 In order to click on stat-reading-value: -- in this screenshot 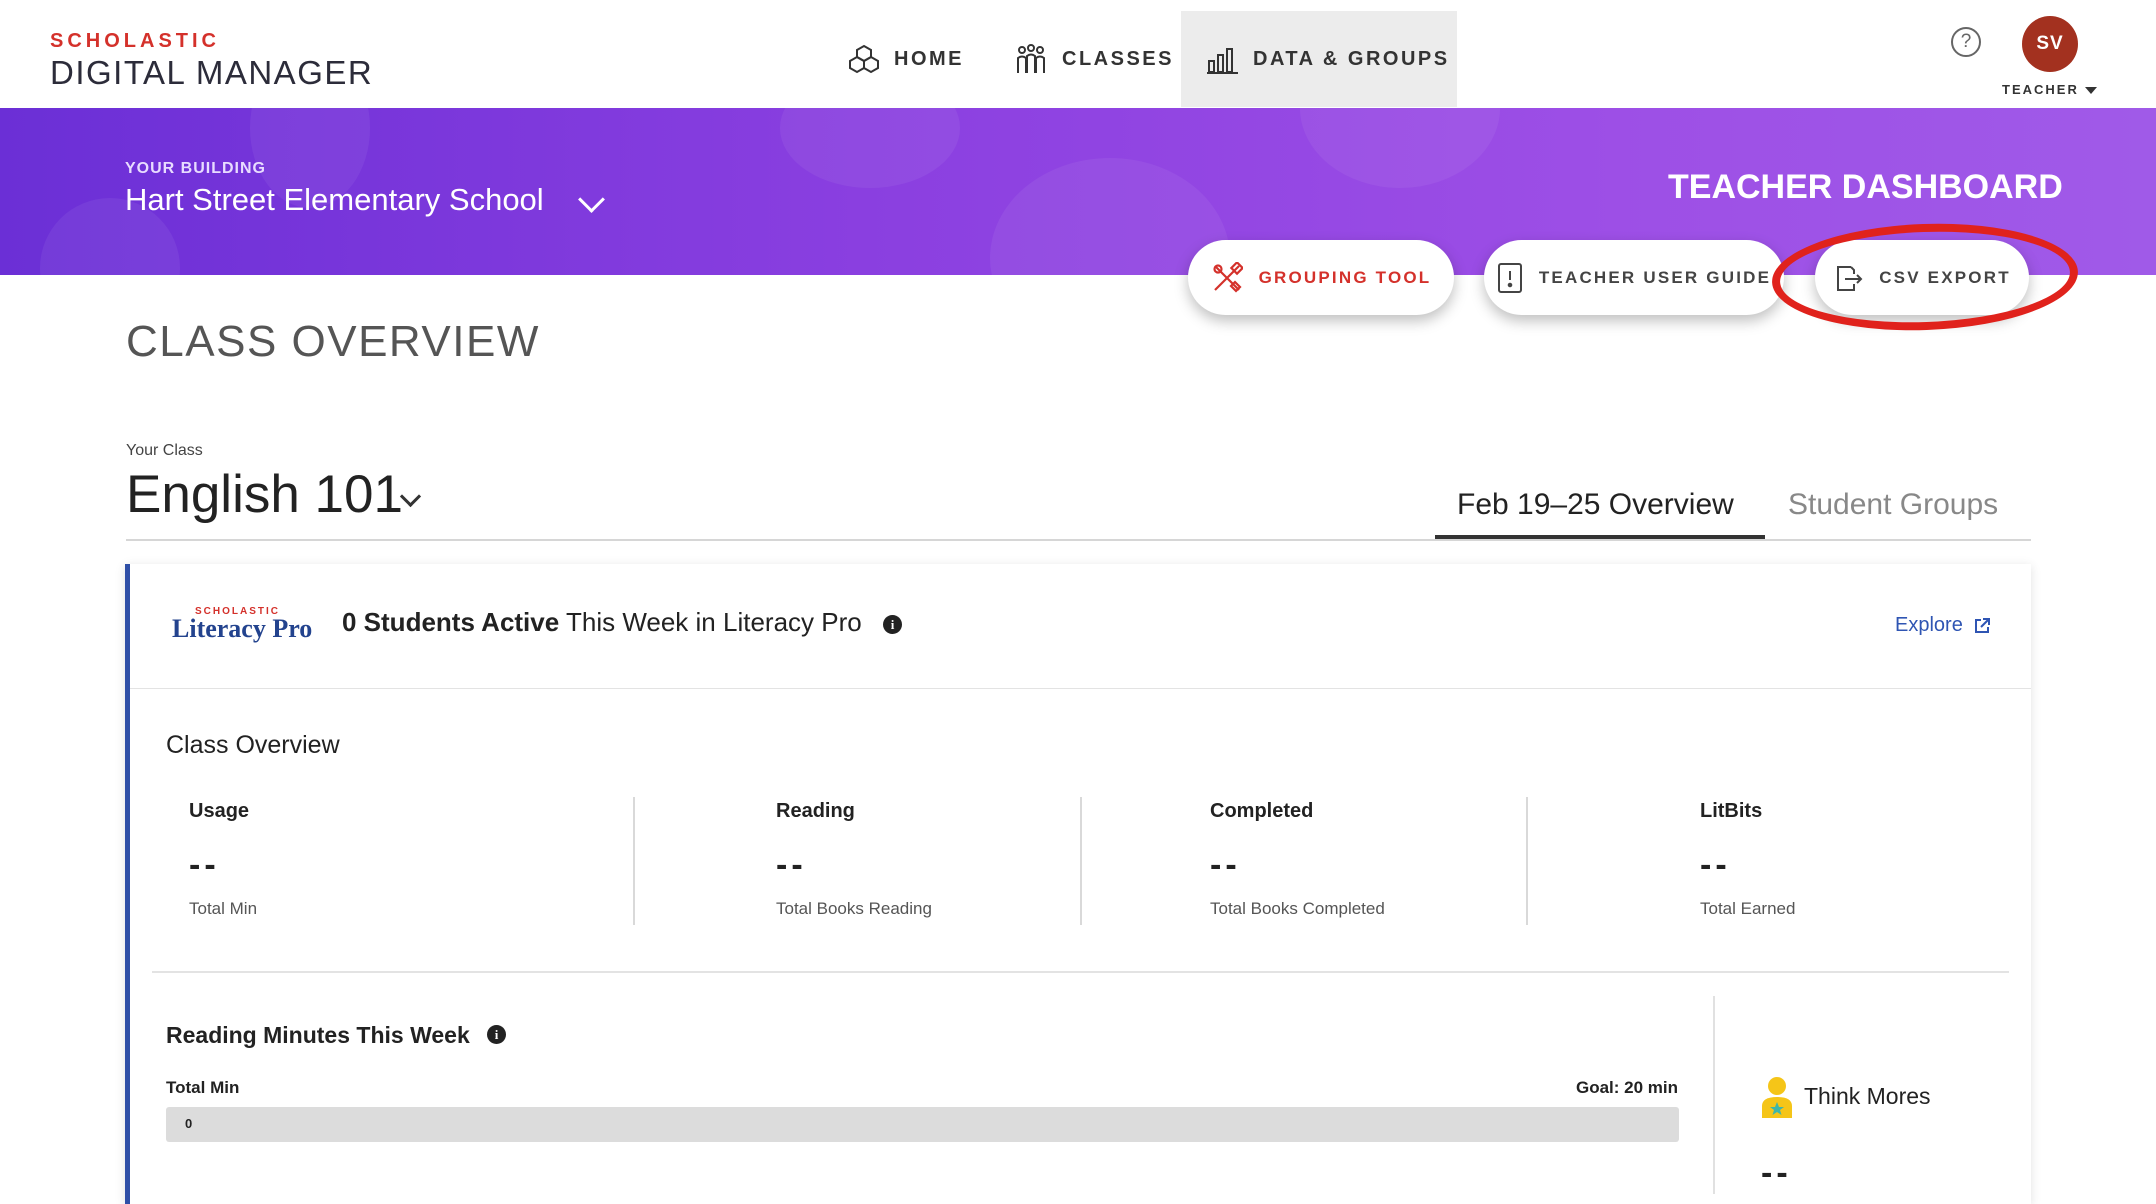, I will do `click(791, 865)`.